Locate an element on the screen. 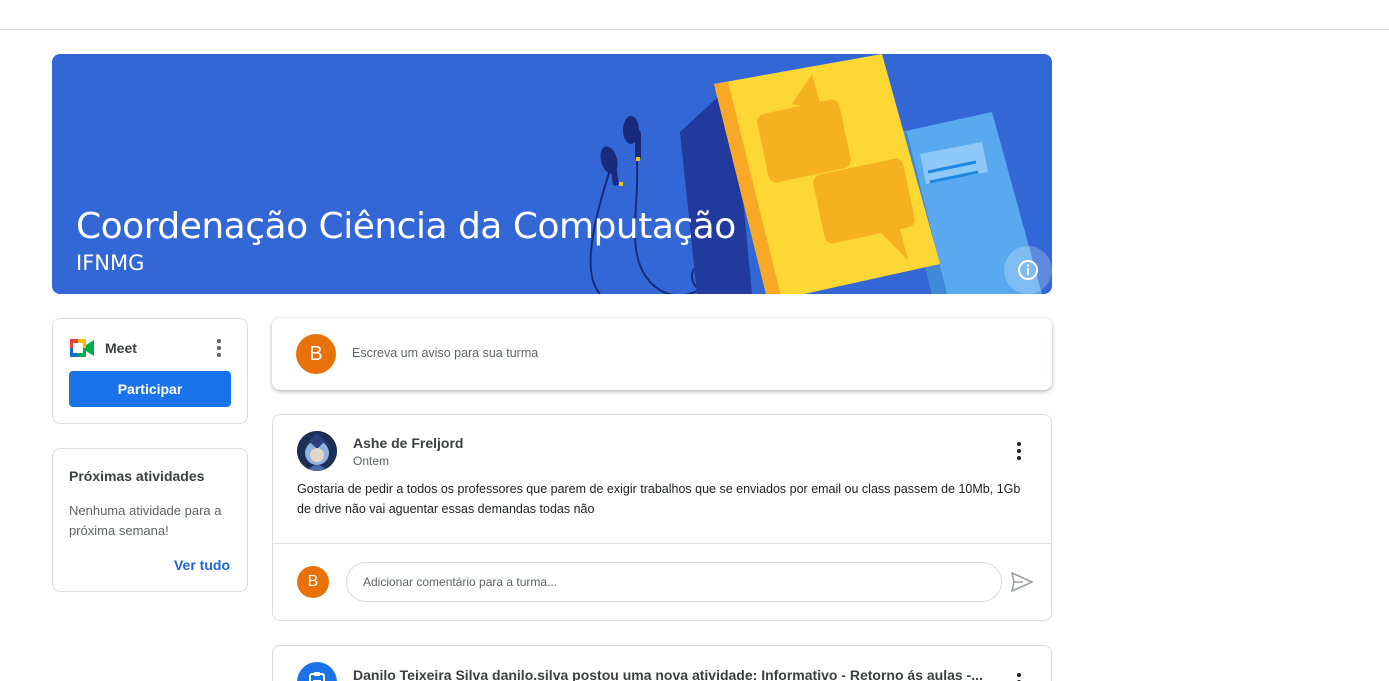 Image resolution: width=1389 pixels, height=681 pixels. announcement-composer: B Escreva um aviso para sua turma is located at coordinates (662, 354).